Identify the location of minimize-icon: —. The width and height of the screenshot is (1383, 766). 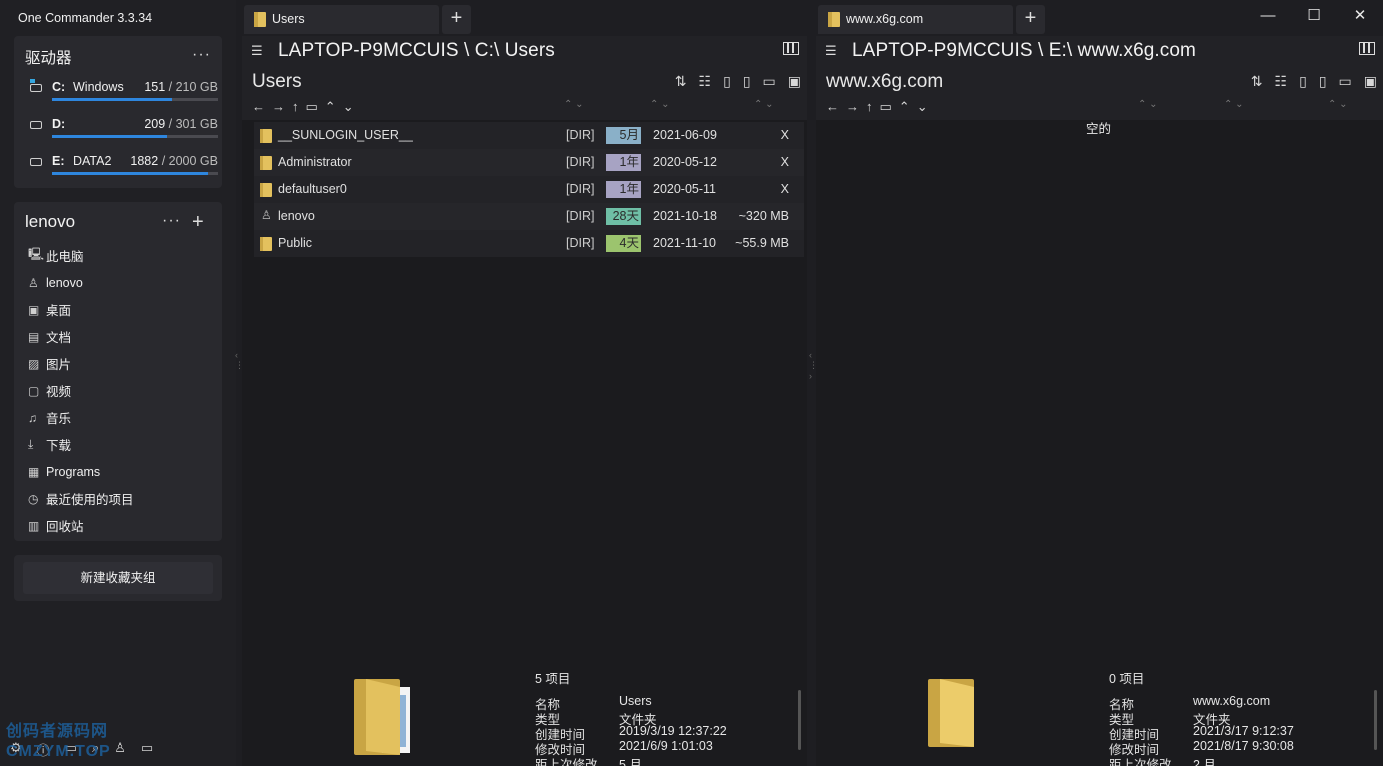
(1268, 17).